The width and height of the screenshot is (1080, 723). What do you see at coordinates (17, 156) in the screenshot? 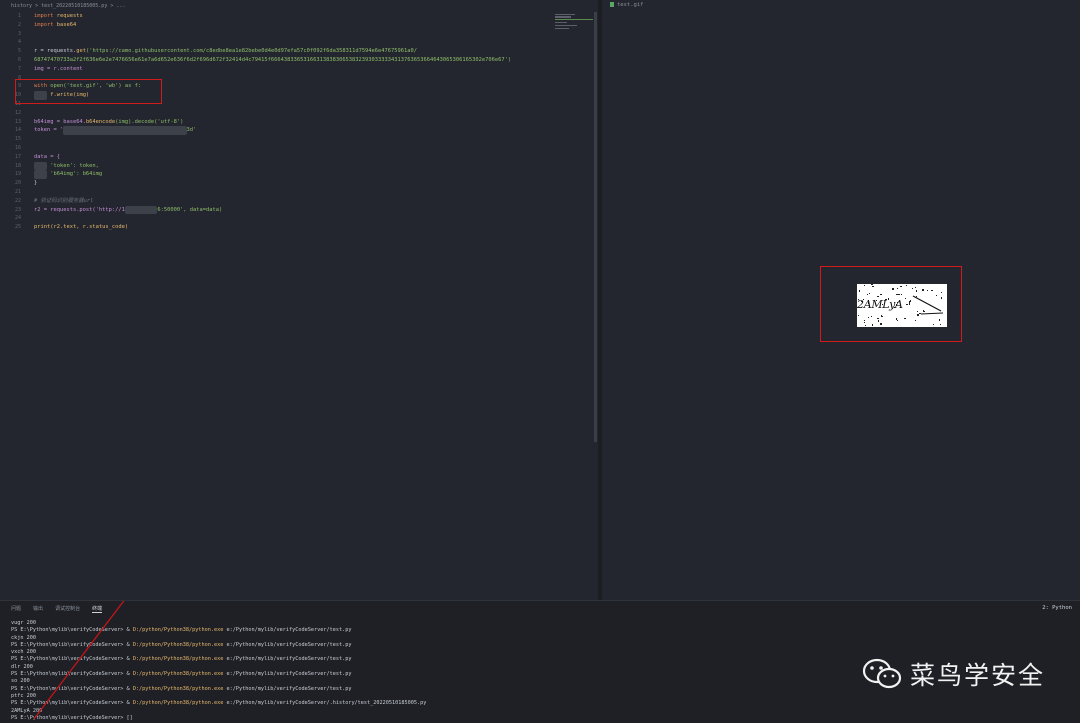
I see `line-number: 17` at bounding box center [17, 156].